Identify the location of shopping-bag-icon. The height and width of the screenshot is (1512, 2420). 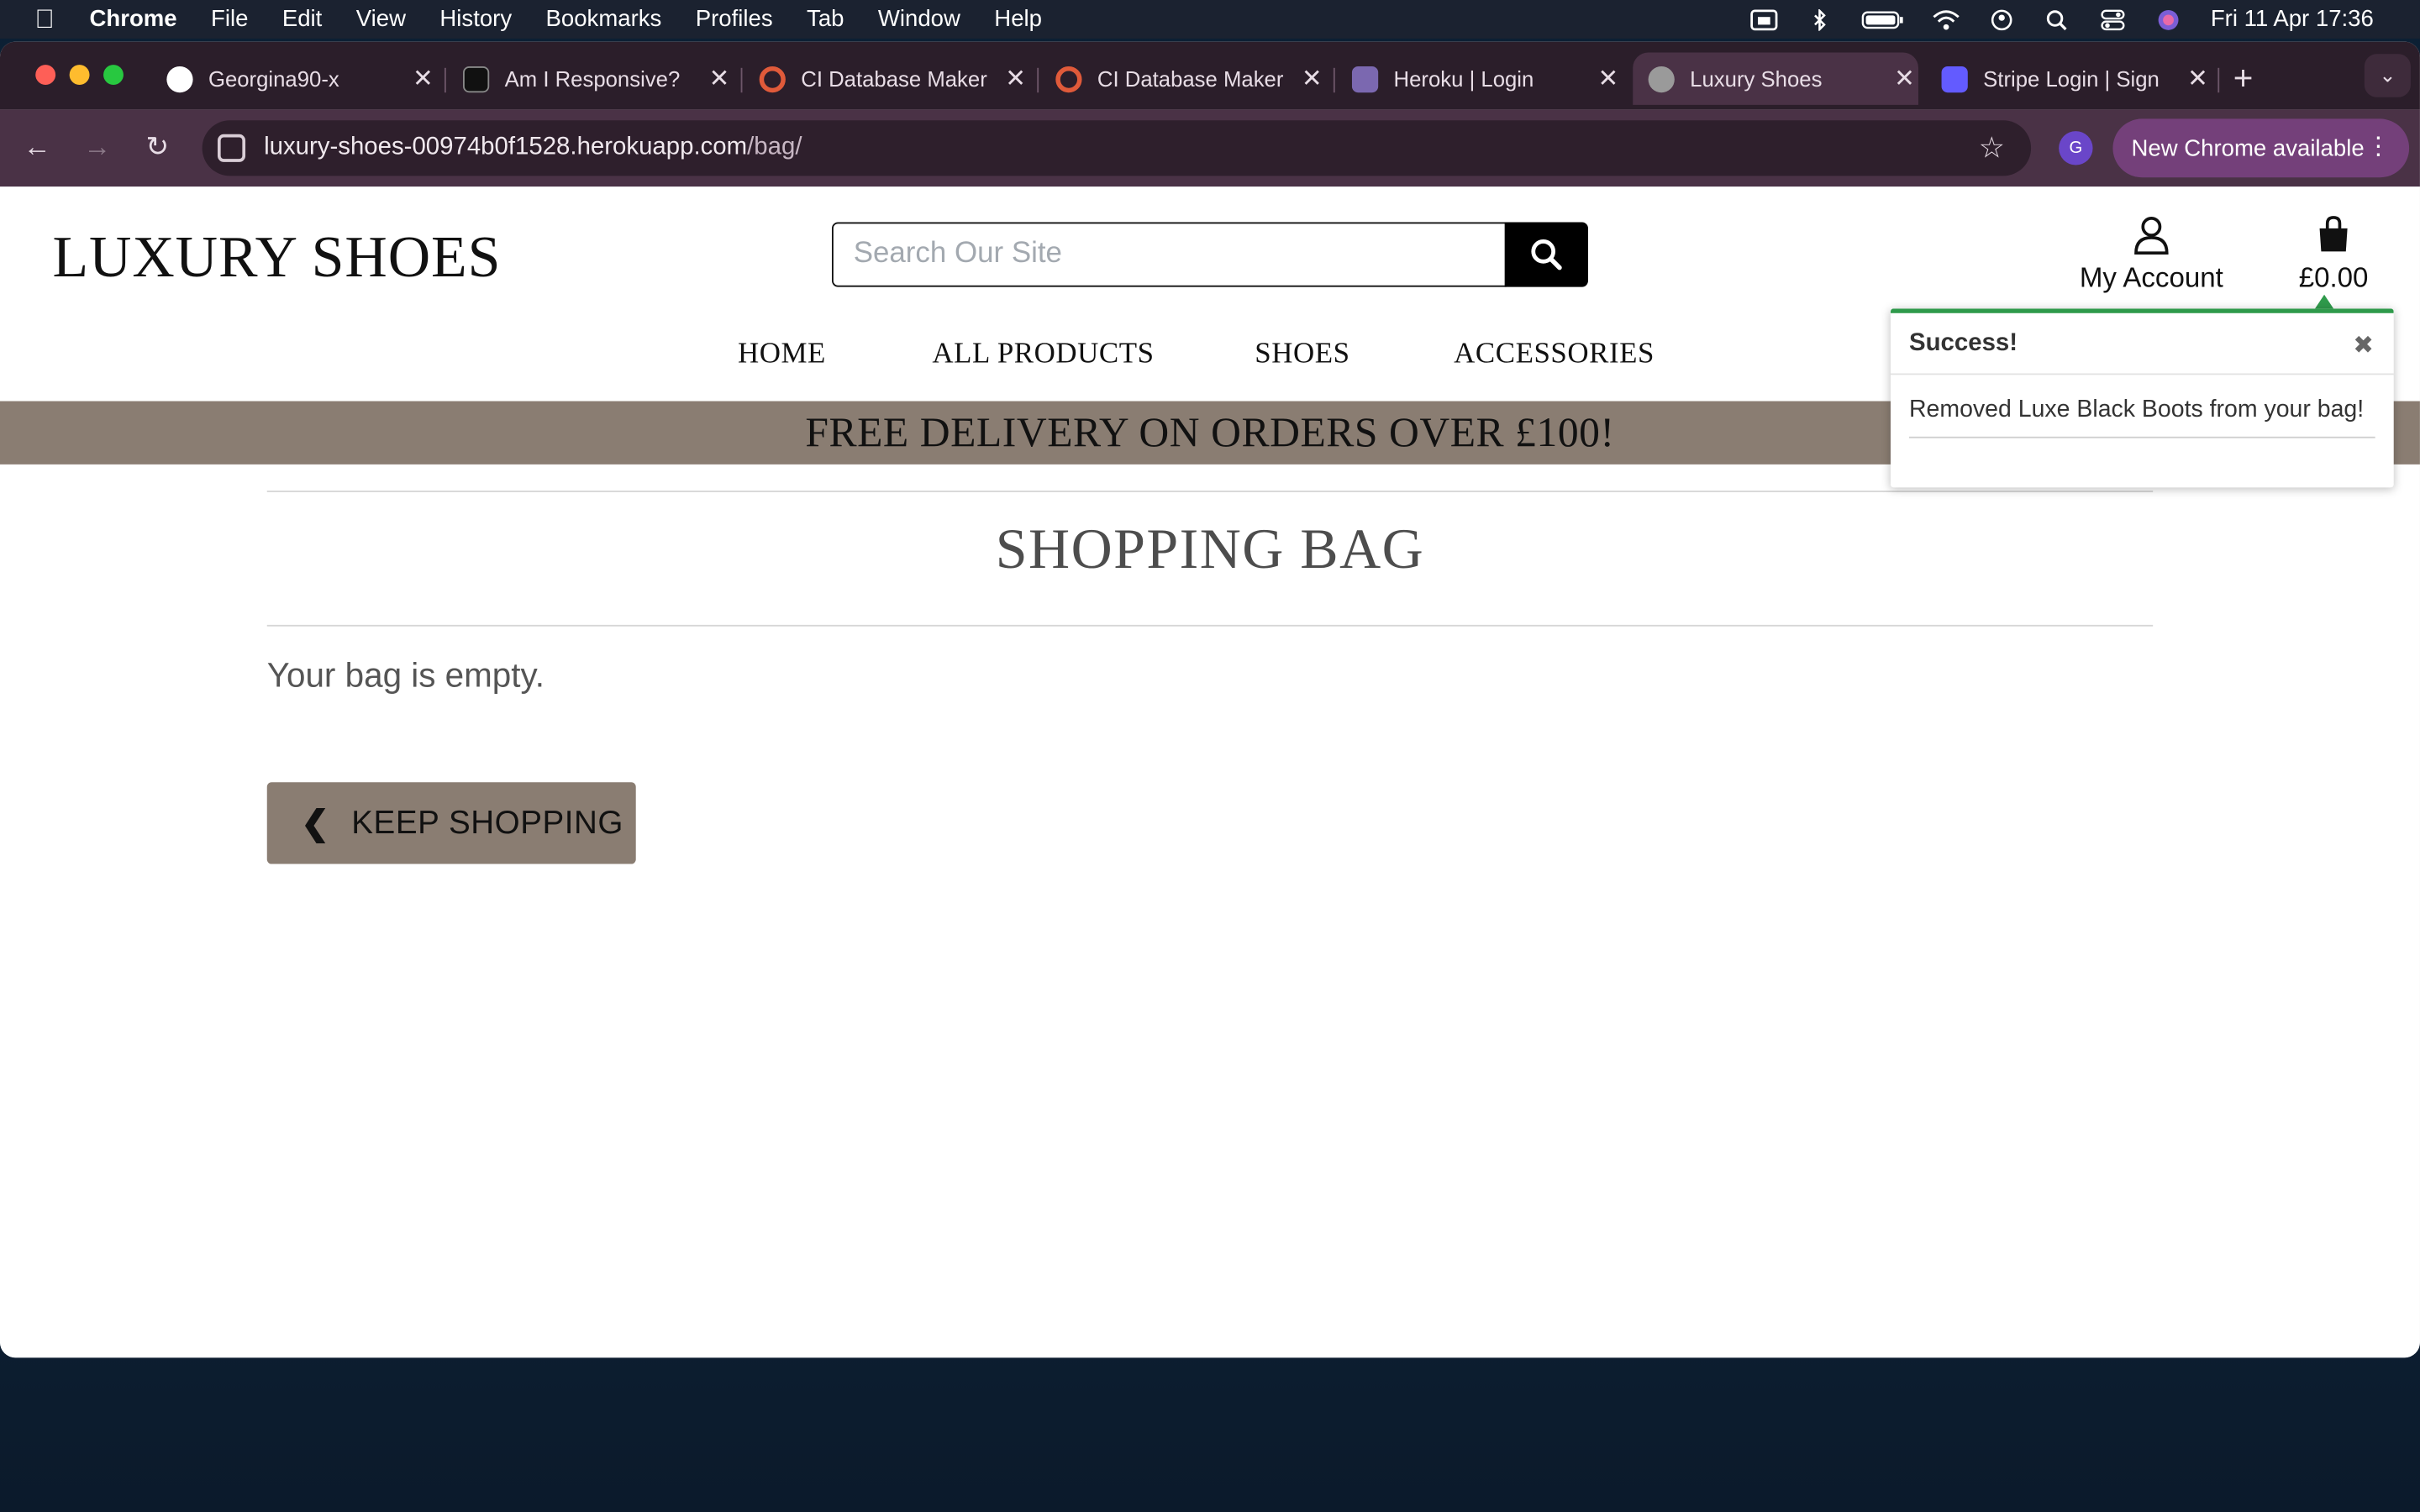
(2333, 234).